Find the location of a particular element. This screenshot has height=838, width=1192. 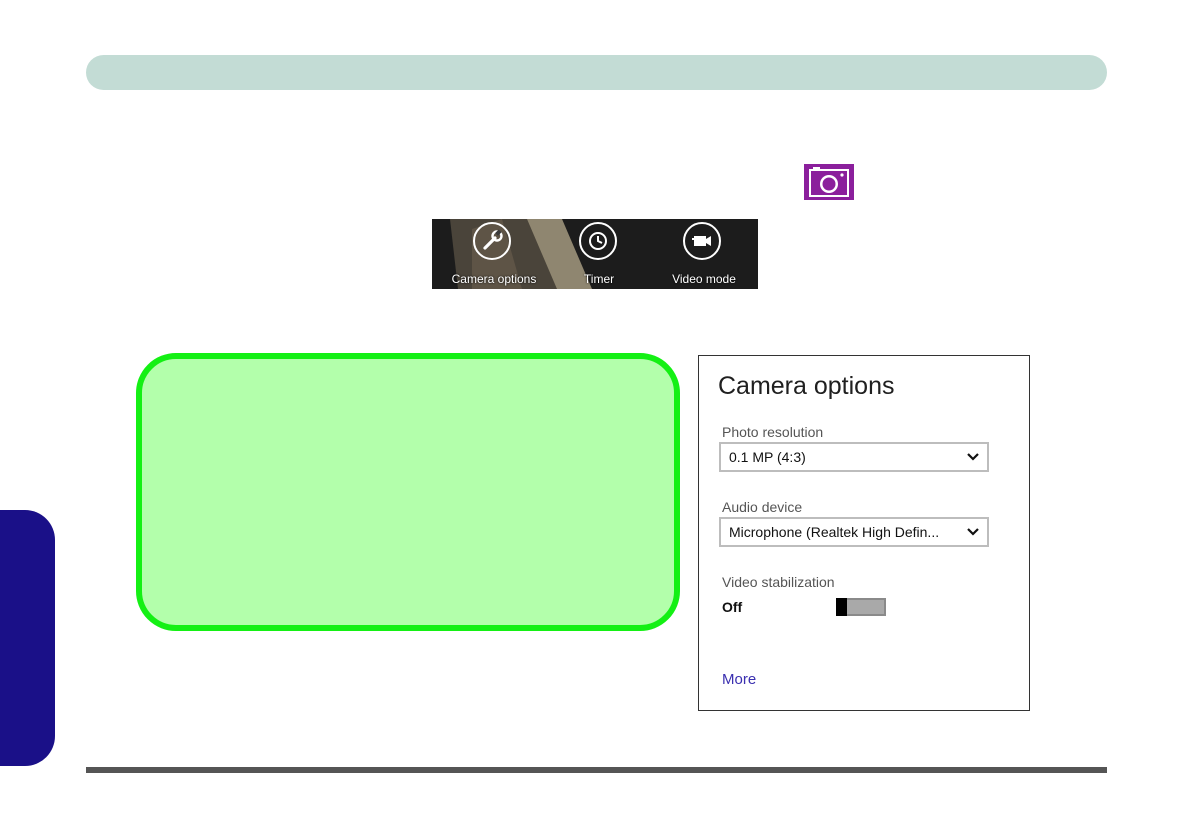

camera-options-label: Camera options is located at coordinates (494, 279).